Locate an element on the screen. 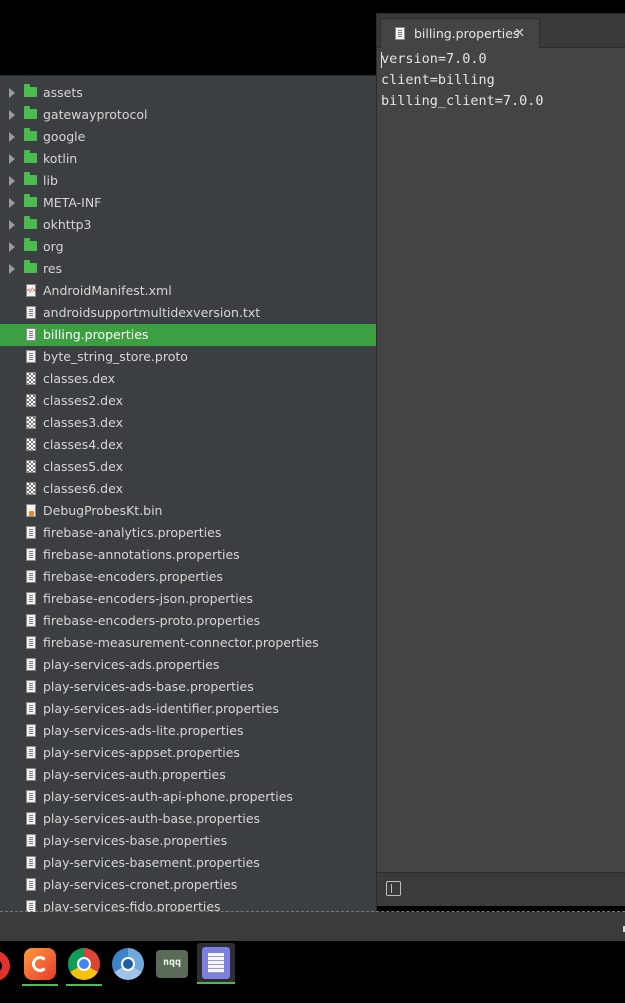 This screenshot has width=625, height=1003. tree-folder-row: lib is located at coordinates (188, 181).